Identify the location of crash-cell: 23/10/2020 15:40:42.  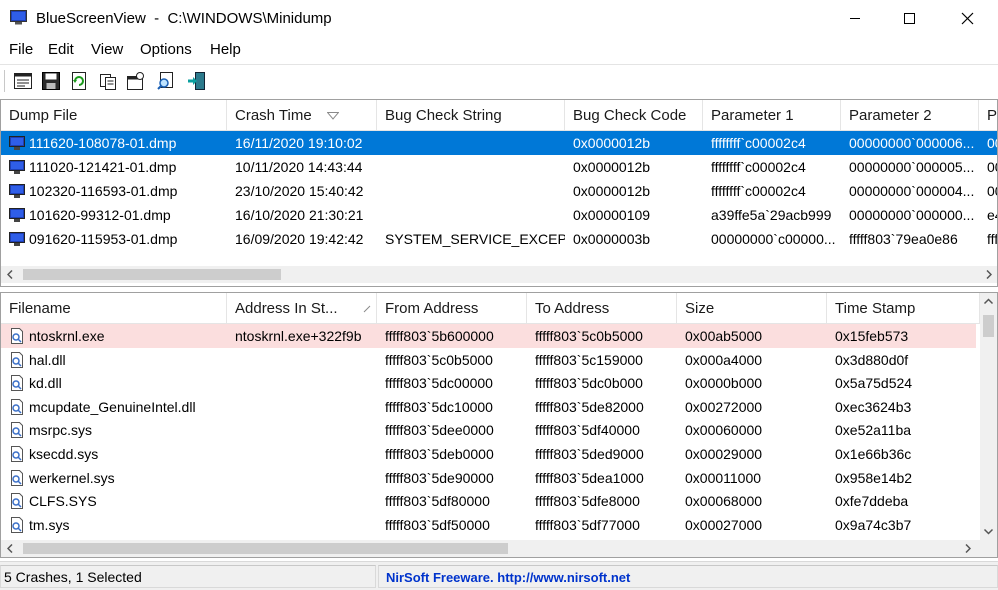
(299, 191).